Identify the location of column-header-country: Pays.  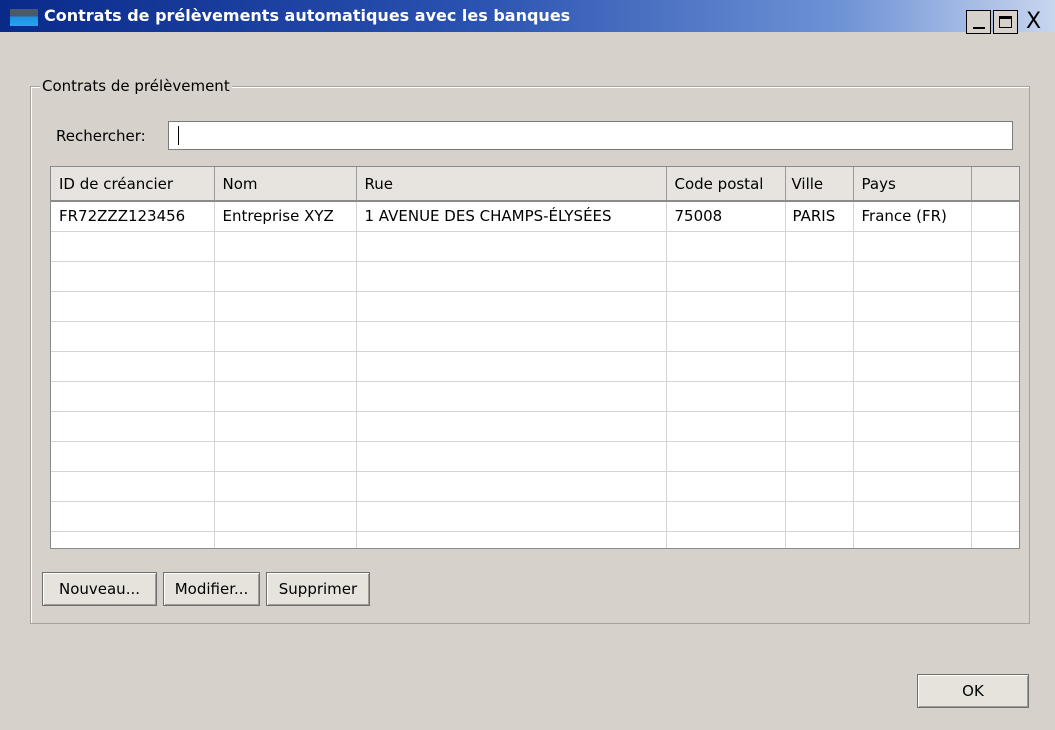
(912, 184).